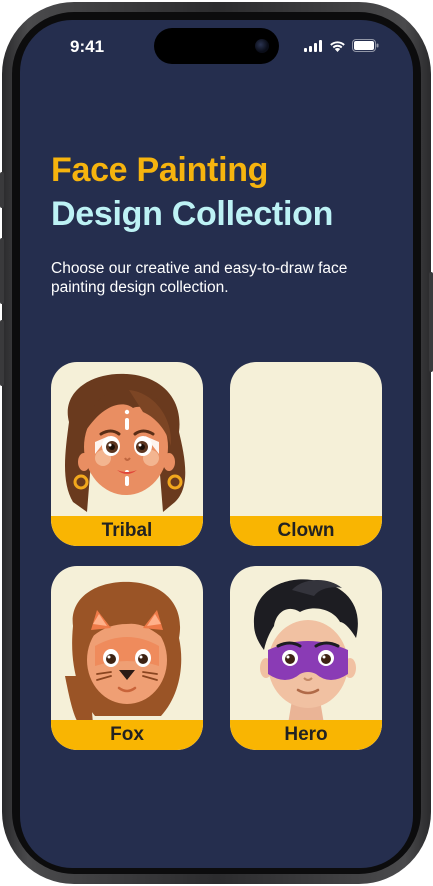 The height and width of the screenshot is (886, 433). Describe the element at coordinates (365, 45) in the screenshot. I see `battery-icon` at that location.